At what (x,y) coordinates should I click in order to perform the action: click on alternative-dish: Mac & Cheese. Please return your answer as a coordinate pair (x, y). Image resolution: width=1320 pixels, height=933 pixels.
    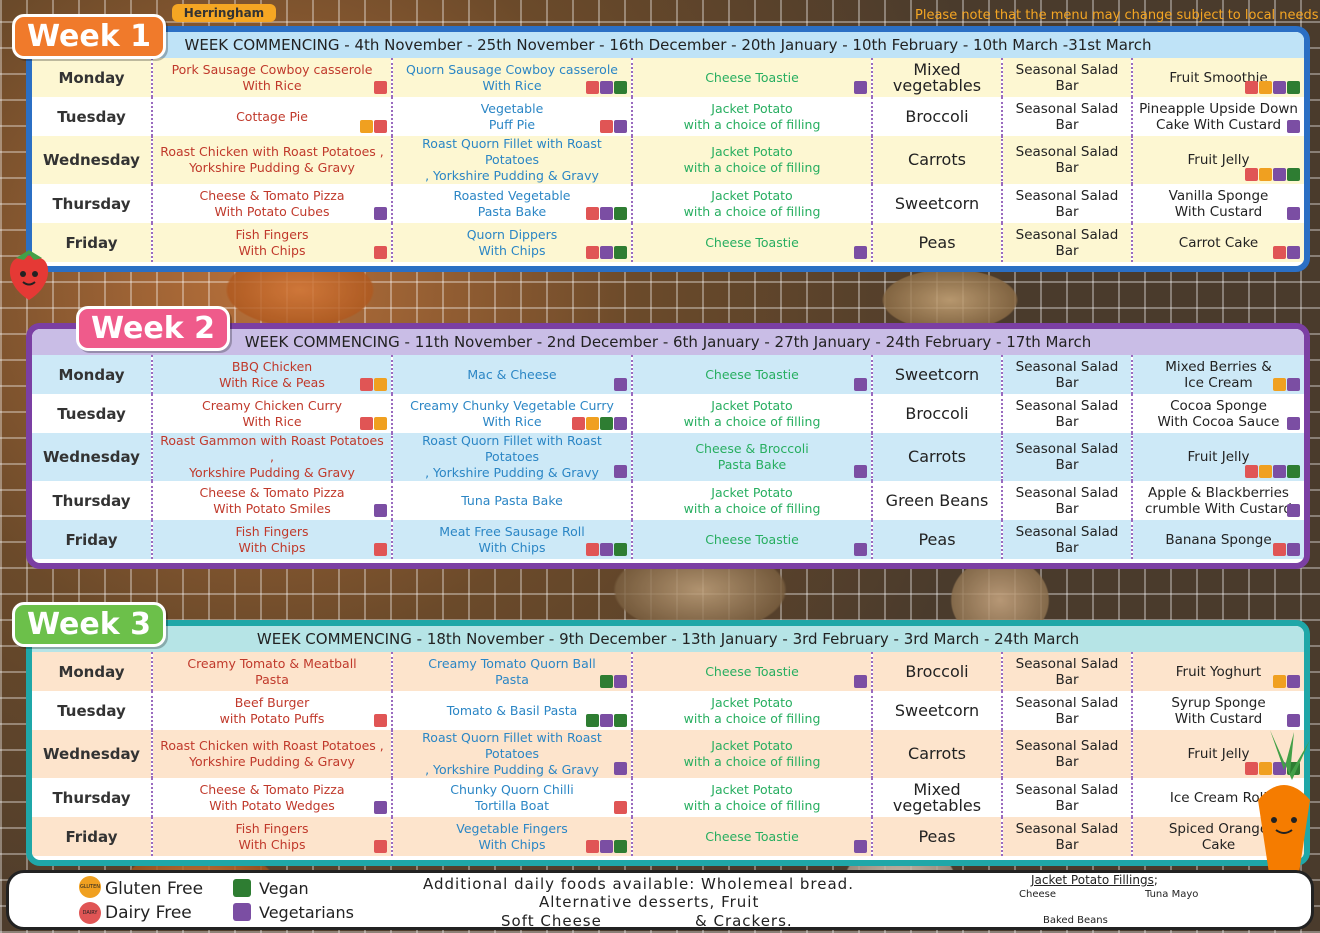
    Looking at the image, I should click on (511, 374).